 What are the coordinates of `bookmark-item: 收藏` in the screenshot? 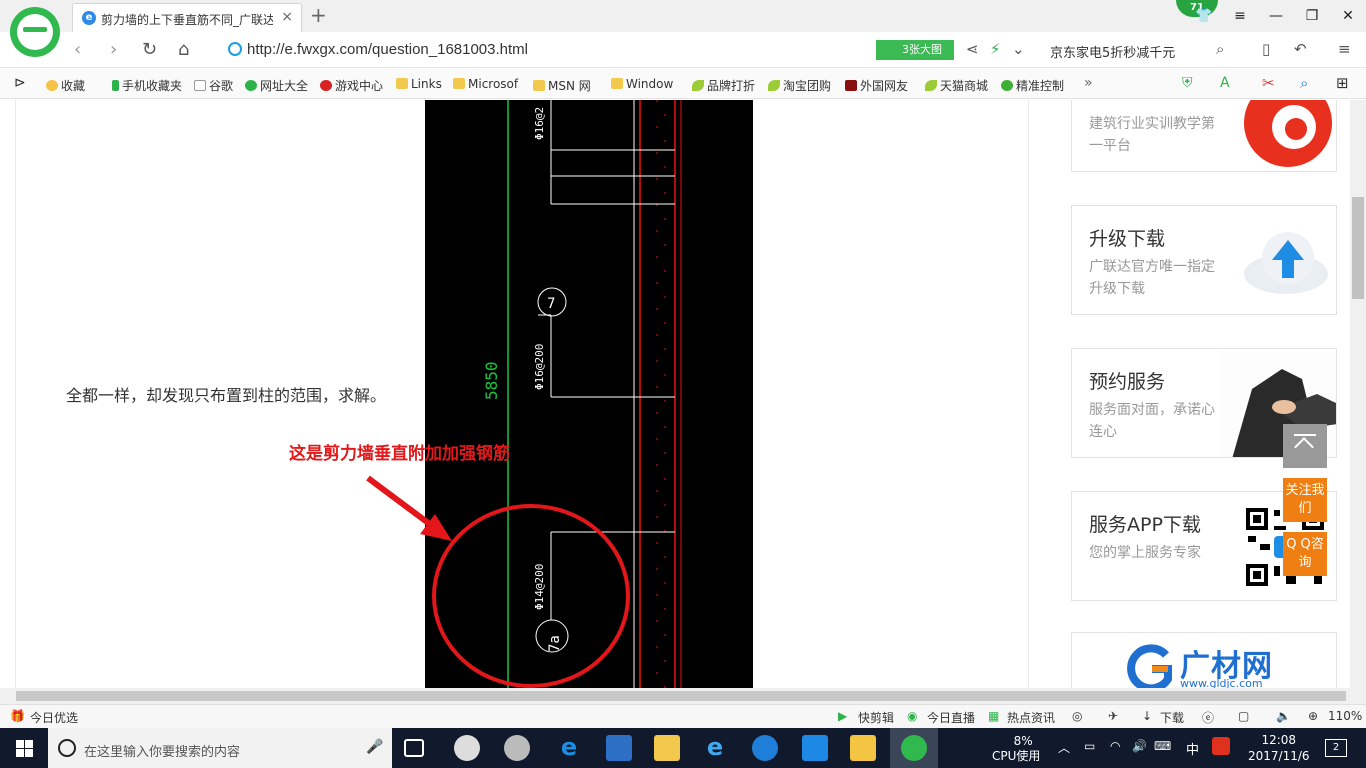 It's located at (65, 85).